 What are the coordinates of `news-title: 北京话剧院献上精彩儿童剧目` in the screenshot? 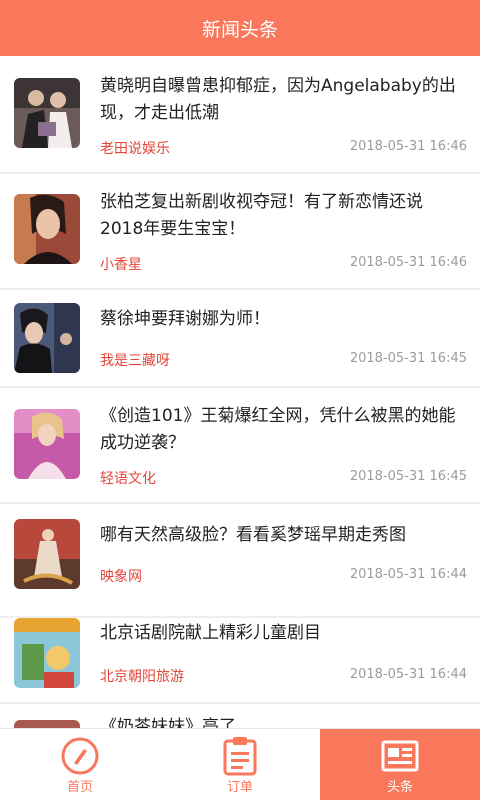 It's located at (210, 633).